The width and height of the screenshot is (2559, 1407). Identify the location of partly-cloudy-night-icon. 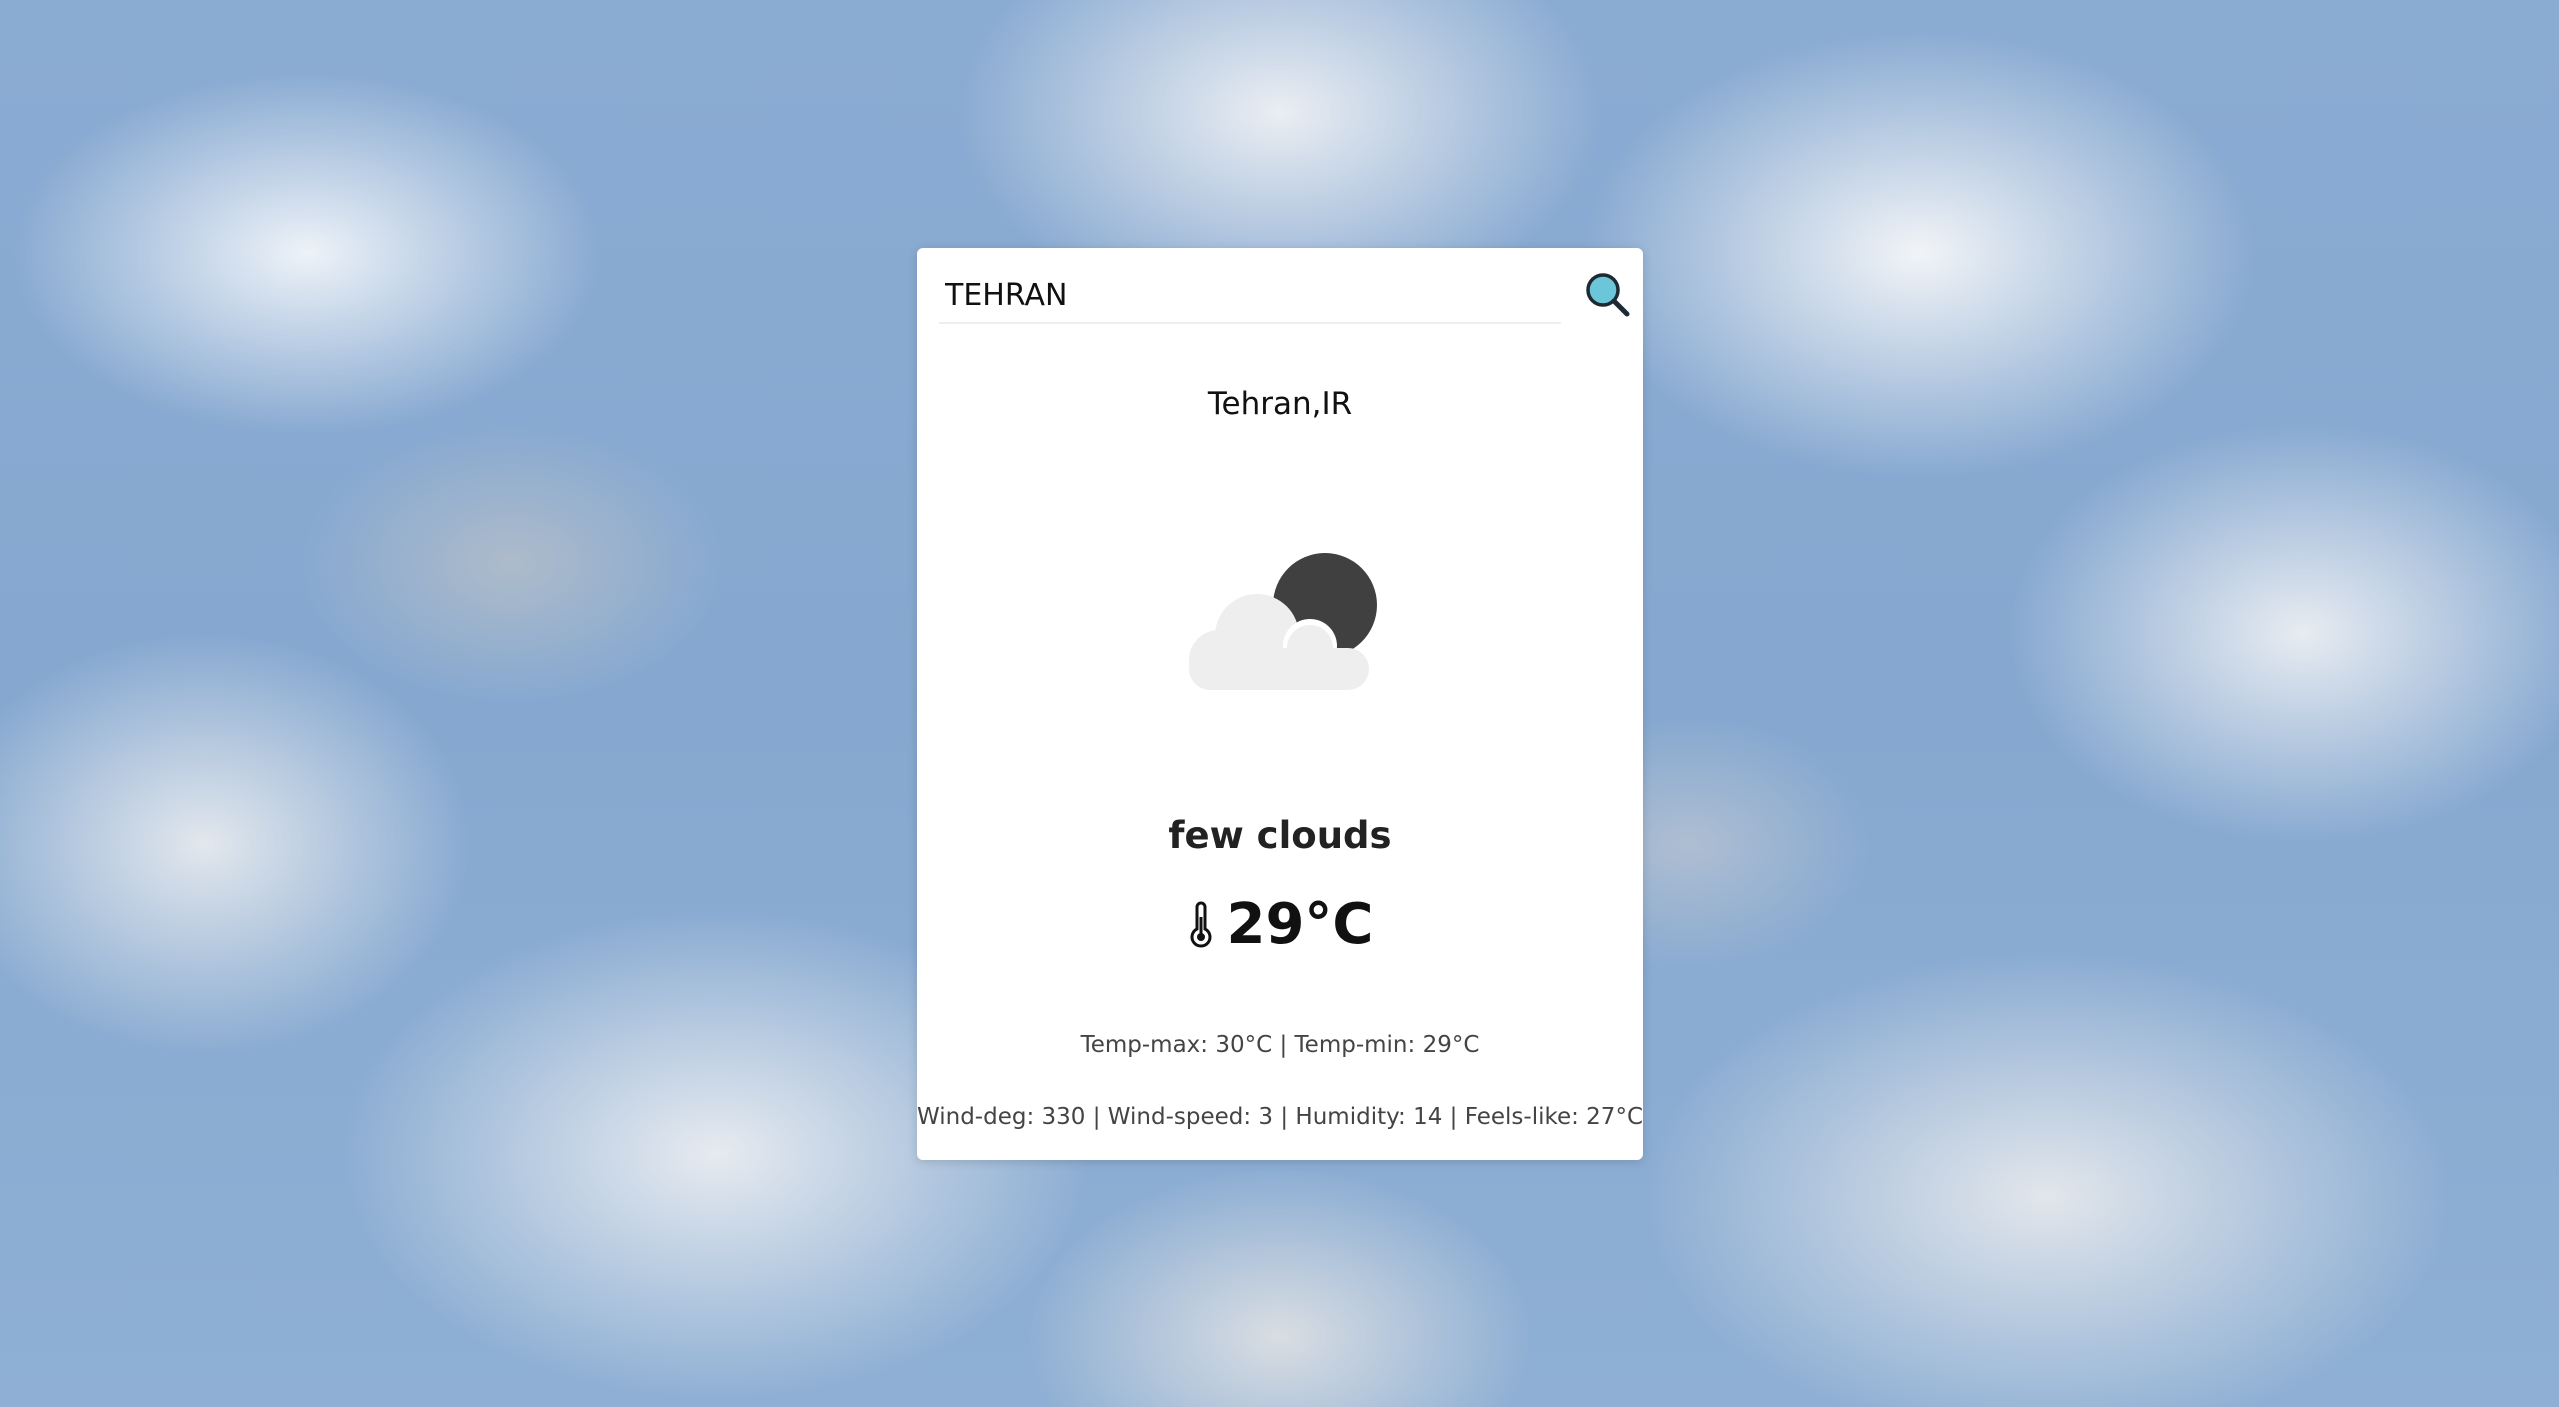
(1287, 623).